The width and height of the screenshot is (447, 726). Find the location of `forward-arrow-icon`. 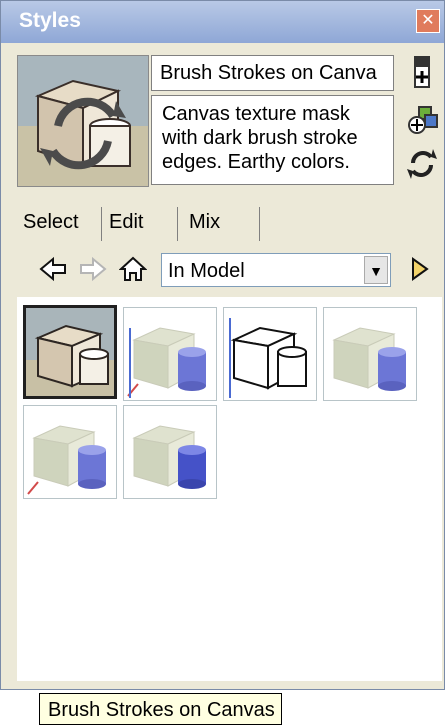

forward-arrow-icon is located at coordinates (93, 269).